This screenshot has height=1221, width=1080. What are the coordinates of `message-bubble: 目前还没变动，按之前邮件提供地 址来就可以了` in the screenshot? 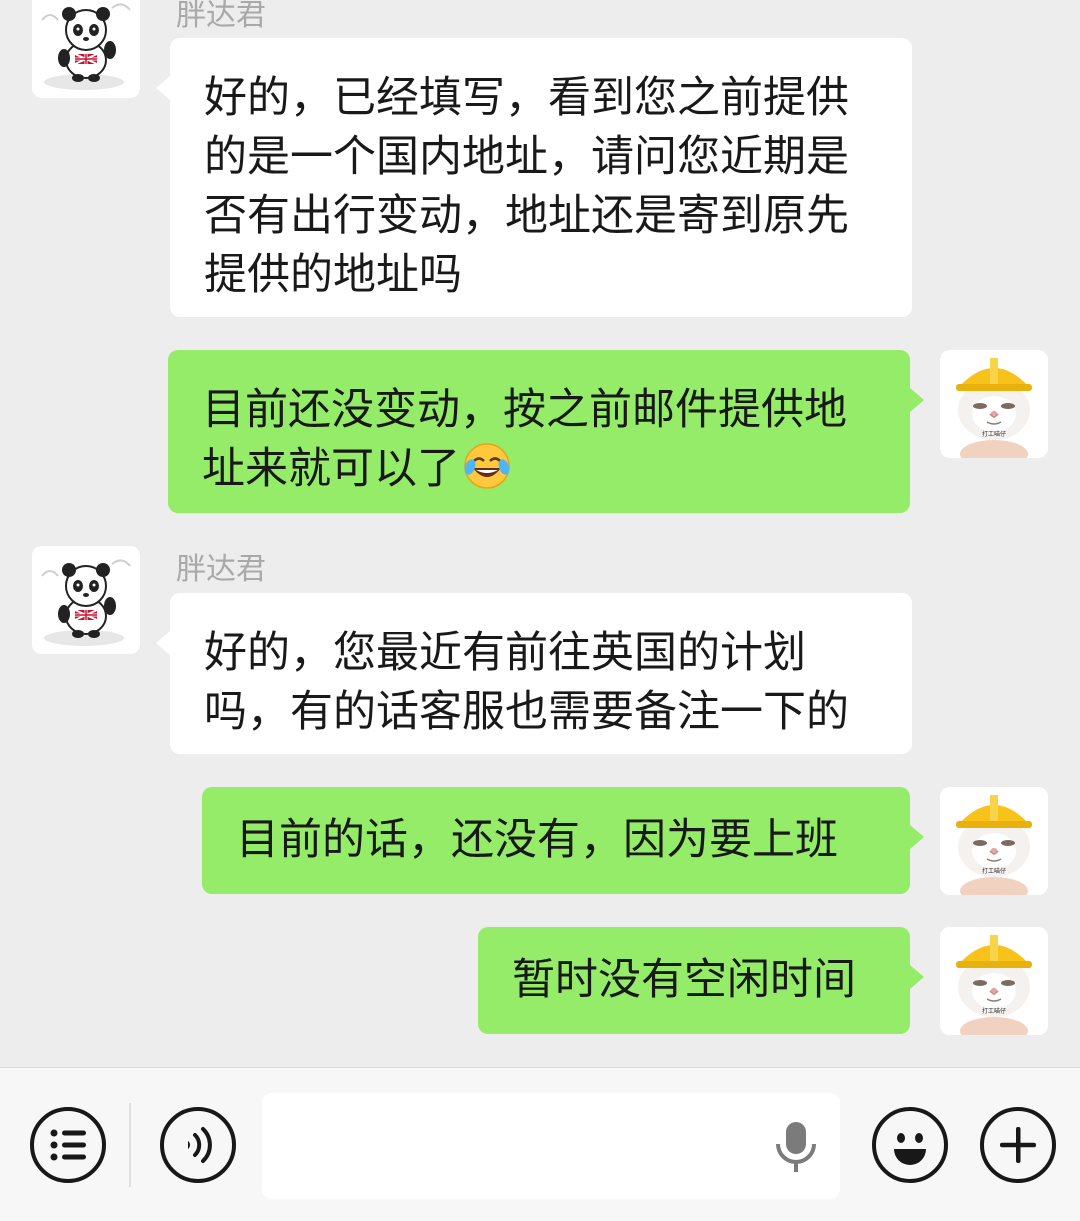 It's located at (546, 431).